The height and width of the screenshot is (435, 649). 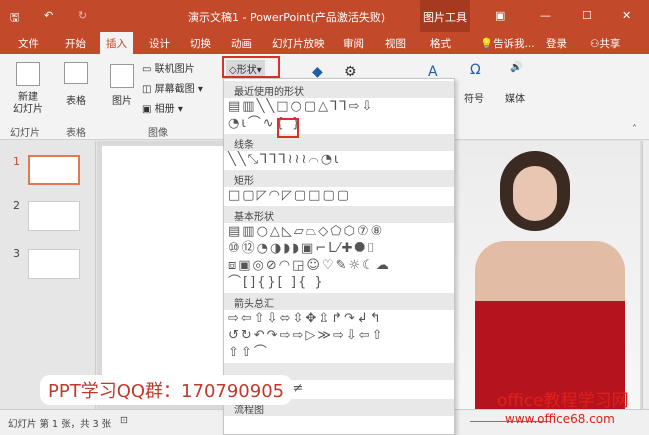 I want to click on table-icon, so click(x=76, y=73).